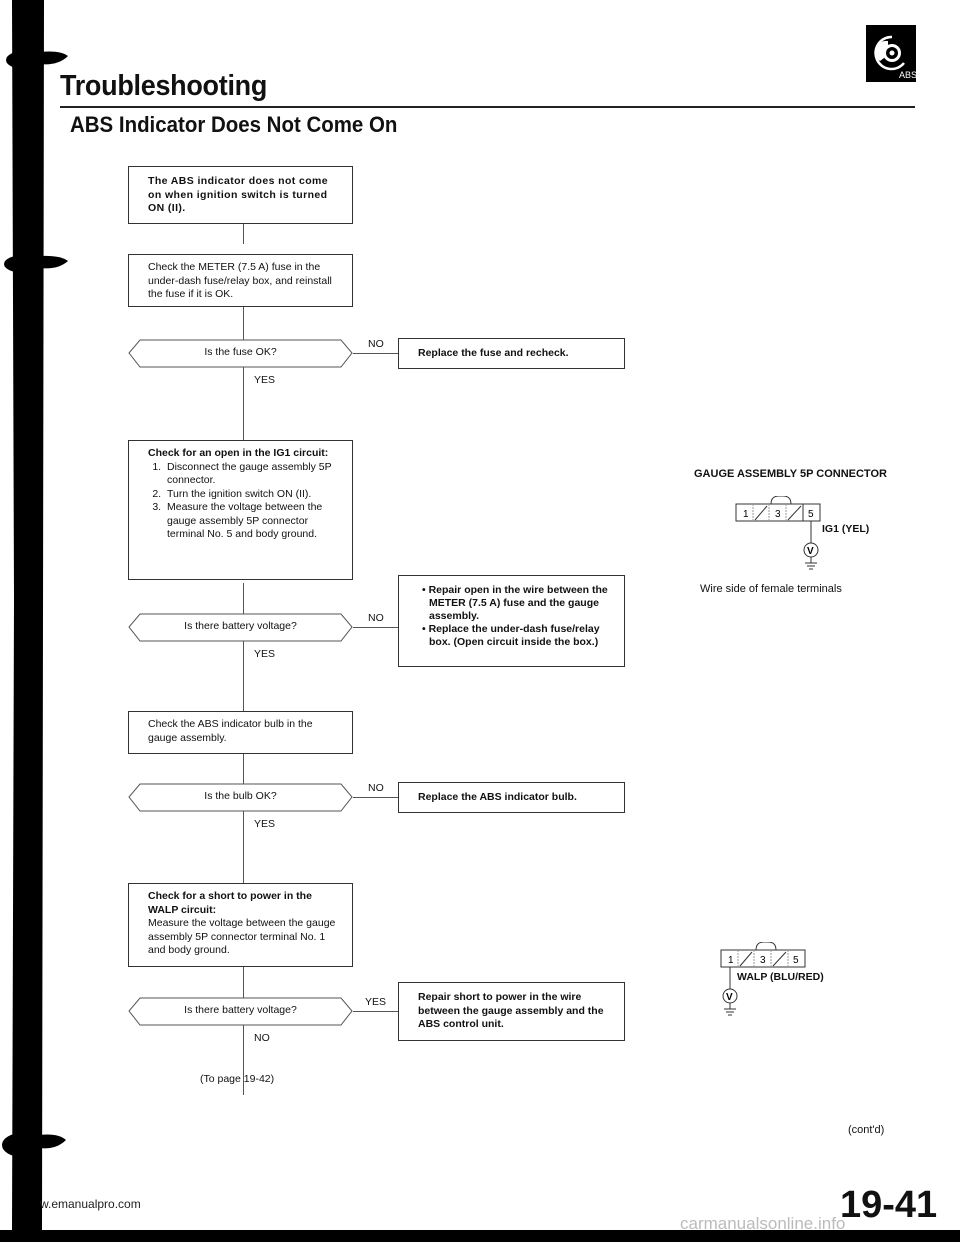  What do you see at coordinates (164, 86) in the screenshot?
I see `page-title: Troubleshooting` at bounding box center [164, 86].